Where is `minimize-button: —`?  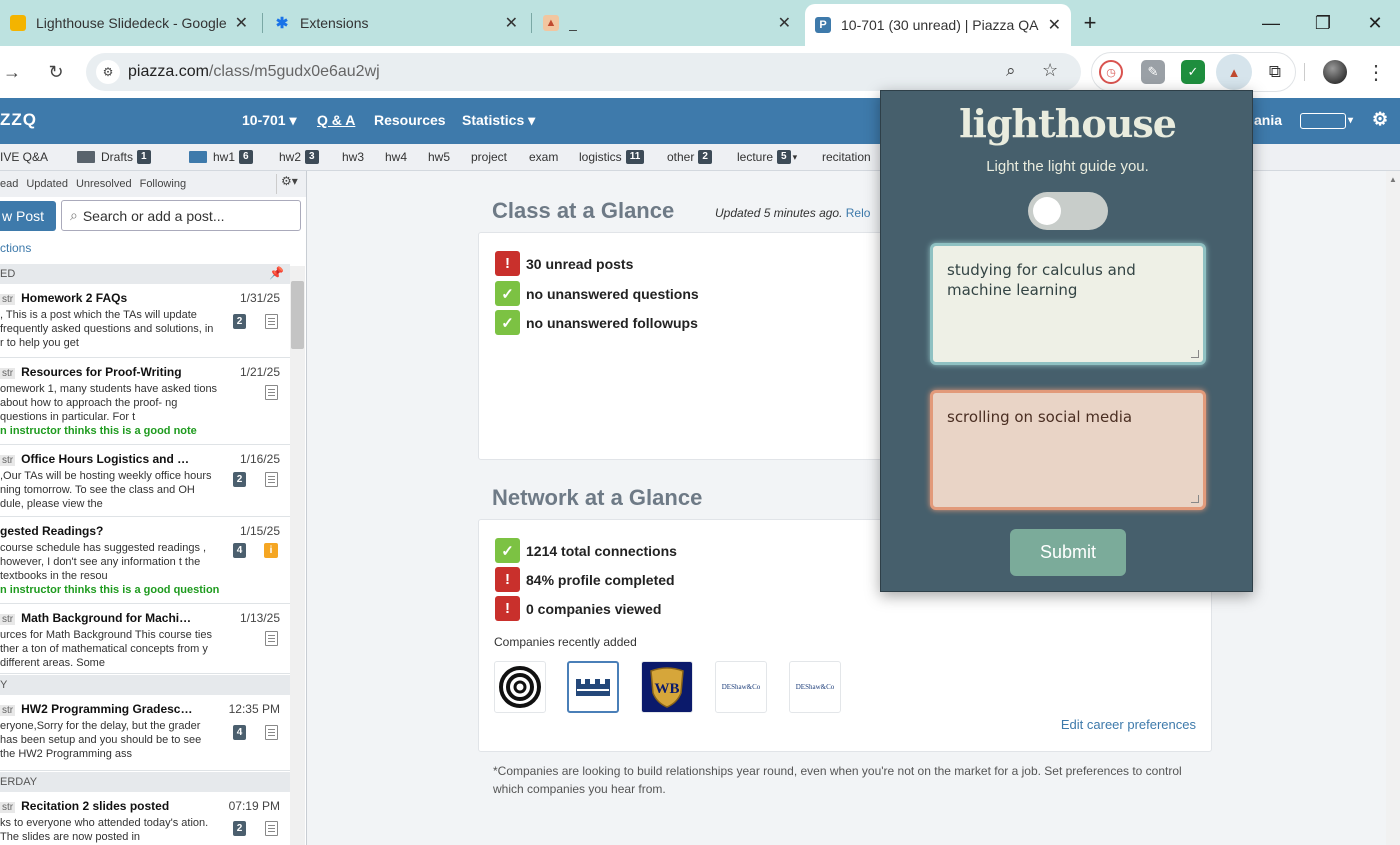 minimize-button: — is located at coordinates (1271, 23).